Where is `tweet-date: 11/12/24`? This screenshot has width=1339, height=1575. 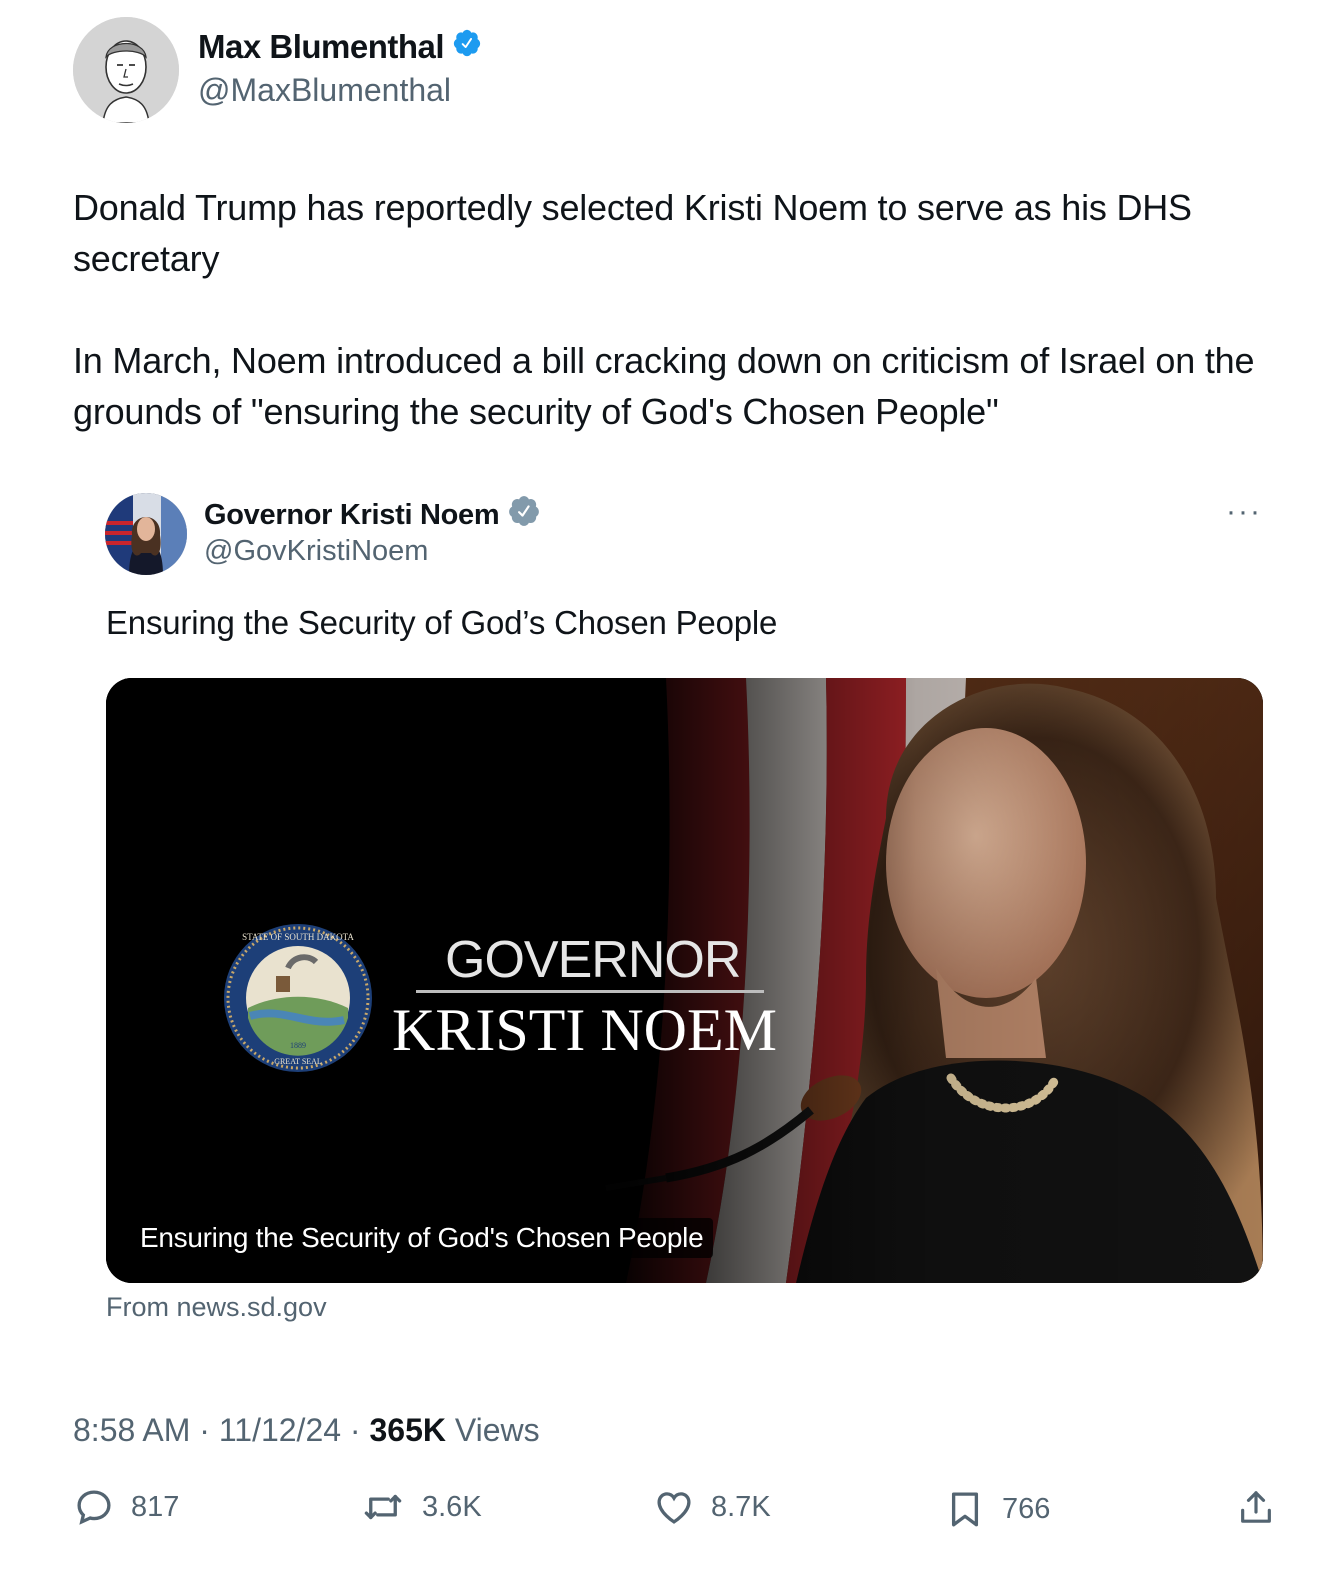
tweet-date: 11/12/24 is located at coordinates (280, 1430).